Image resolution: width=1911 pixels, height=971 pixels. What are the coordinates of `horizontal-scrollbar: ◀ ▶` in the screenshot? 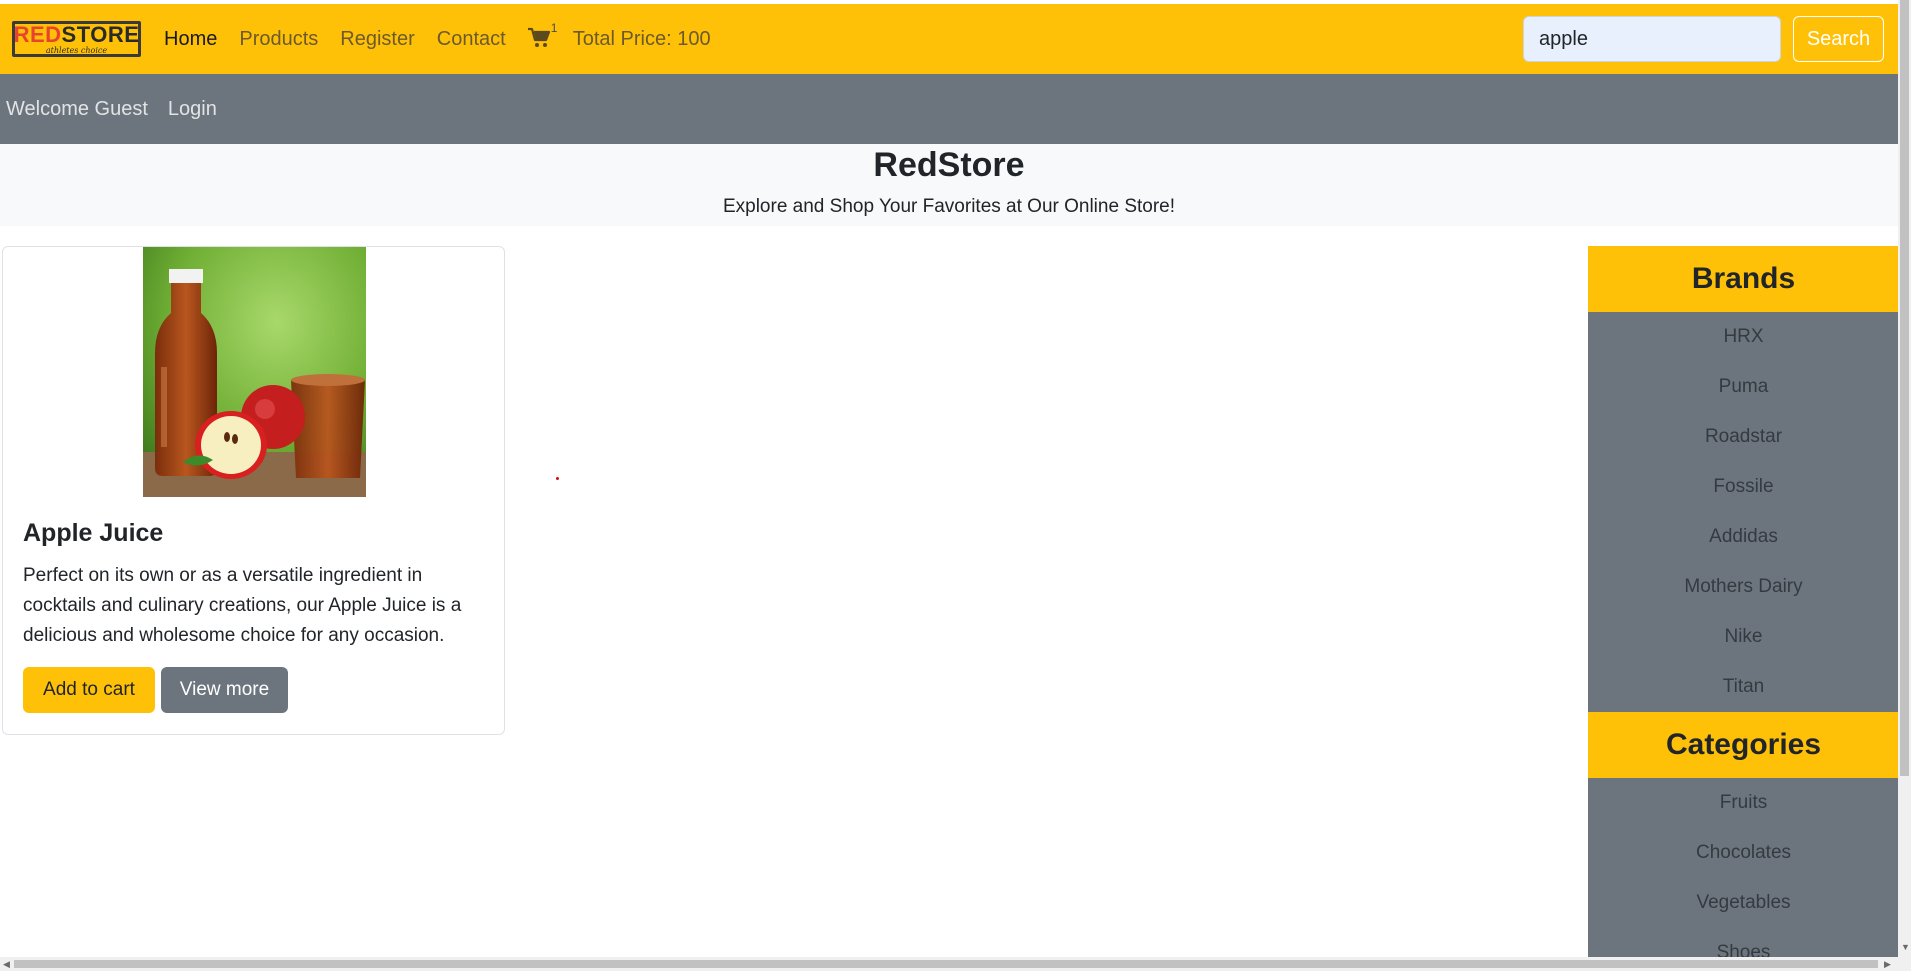 It's located at (955, 964).